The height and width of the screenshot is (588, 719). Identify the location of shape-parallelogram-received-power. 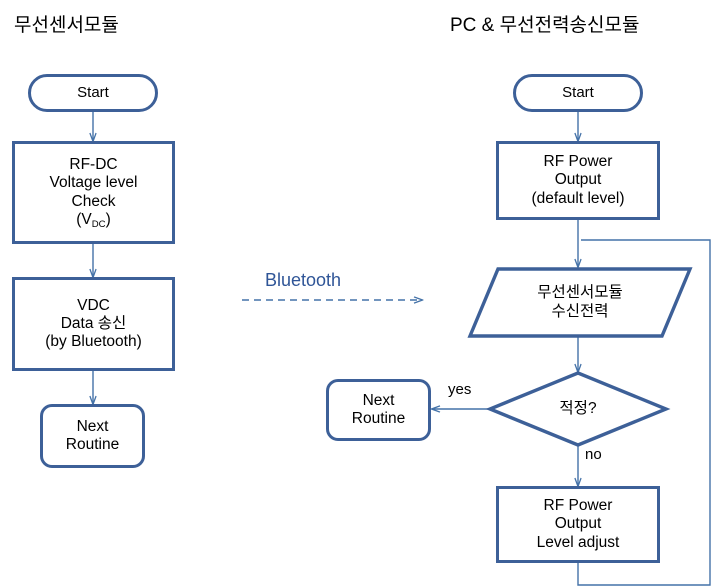
(580, 302).